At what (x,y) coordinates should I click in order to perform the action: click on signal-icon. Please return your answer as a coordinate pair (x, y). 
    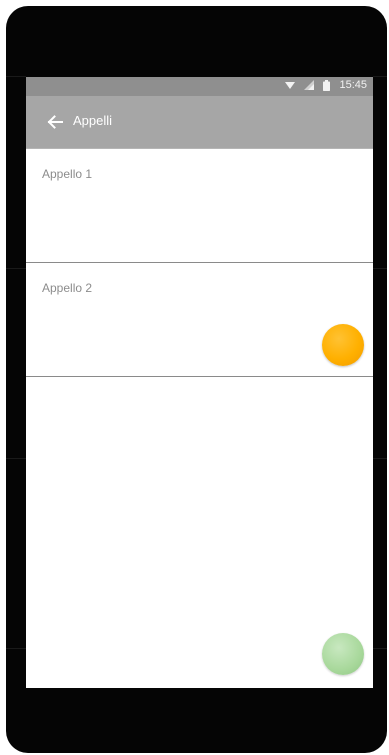
    Looking at the image, I should click on (309, 85).